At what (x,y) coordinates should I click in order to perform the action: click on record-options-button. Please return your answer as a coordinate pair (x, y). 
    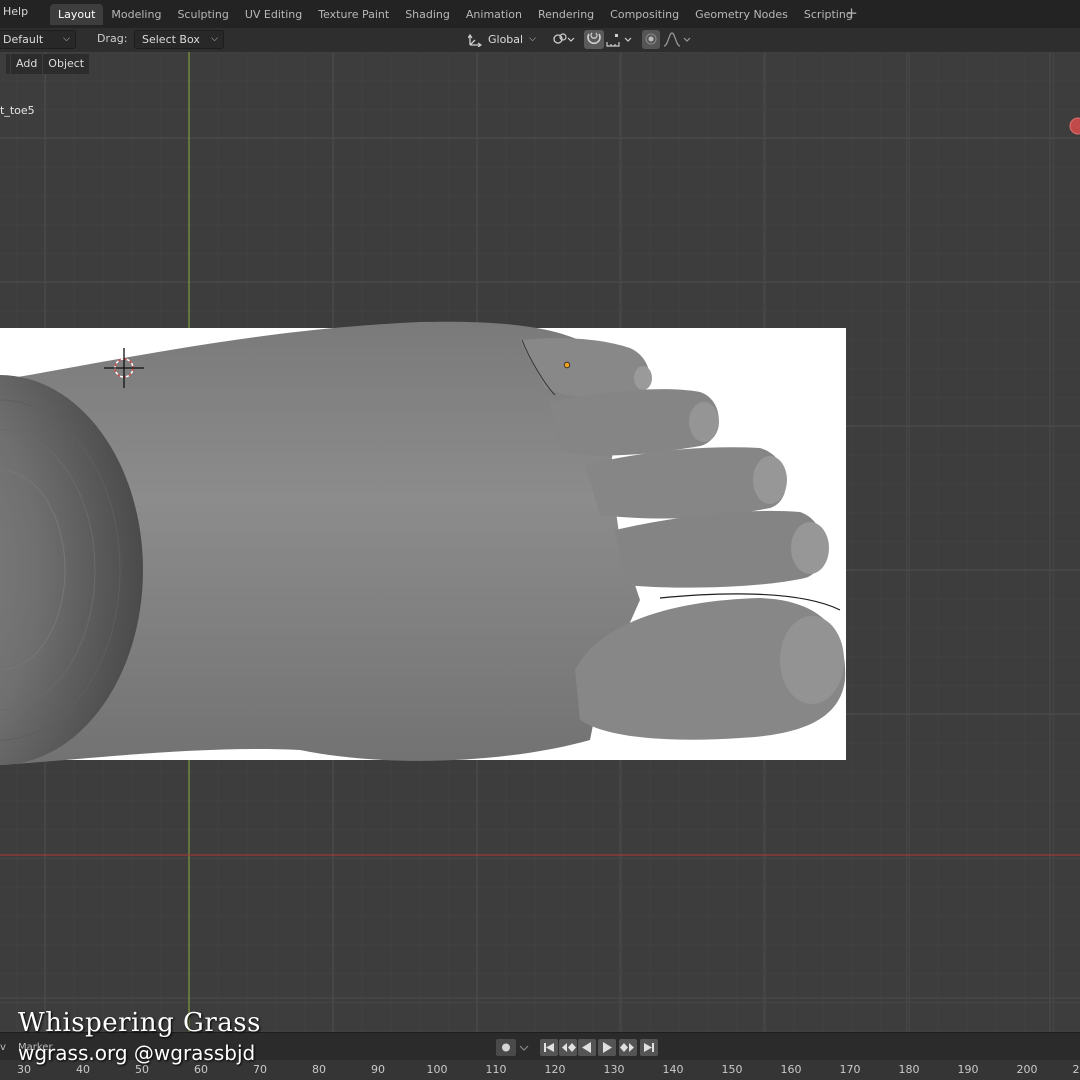
    Looking at the image, I should click on (524, 1047).